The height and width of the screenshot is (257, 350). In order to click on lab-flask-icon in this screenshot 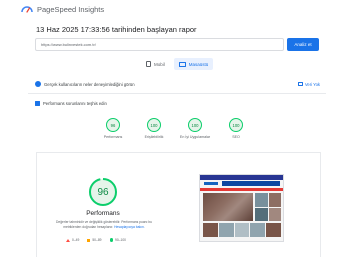, I will do `click(37, 103)`.